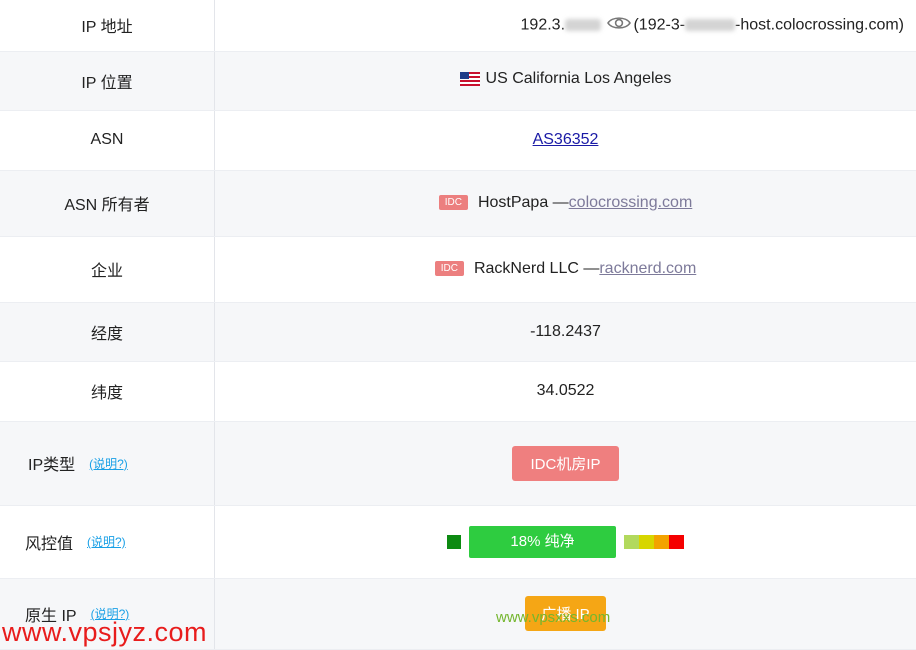  What do you see at coordinates (543, 24) in the screenshot?
I see `ip-prefix: 192.3.` at bounding box center [543, 24].